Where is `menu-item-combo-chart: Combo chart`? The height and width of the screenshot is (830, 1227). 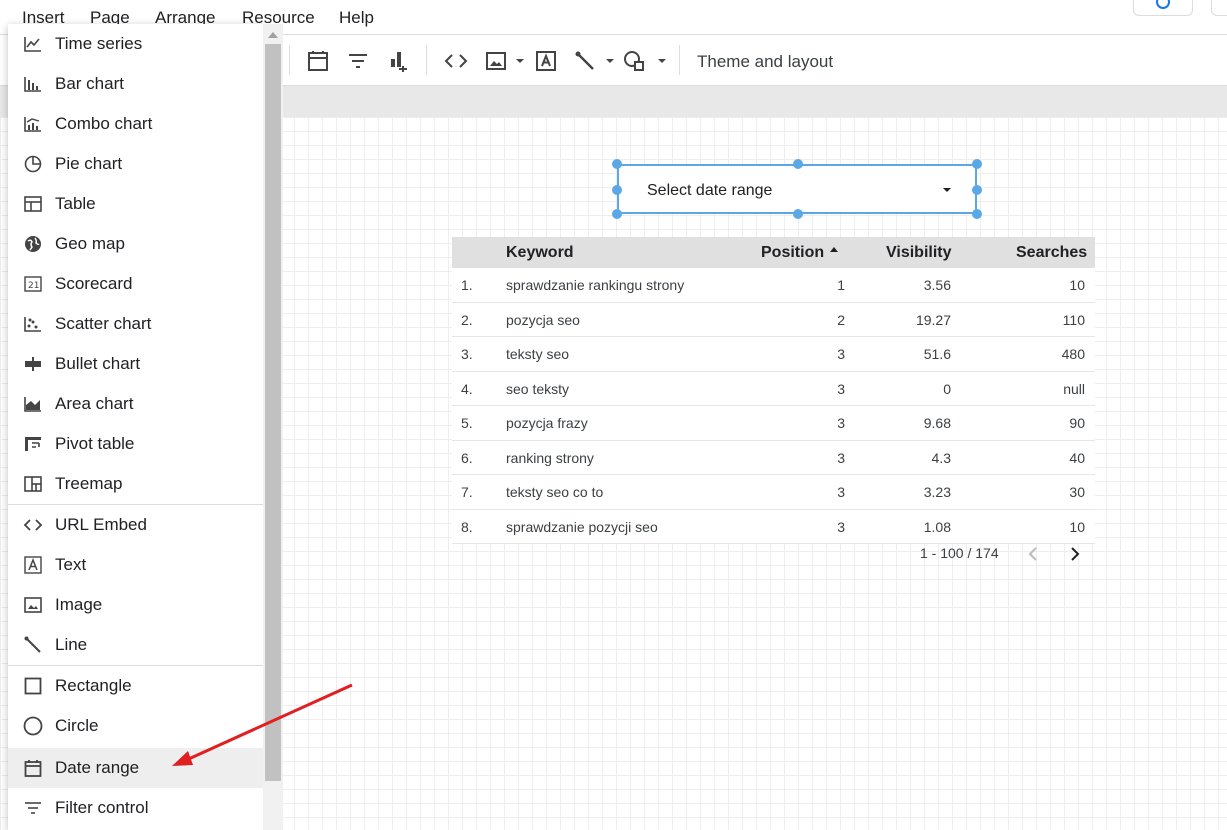
menu-item-combo-chart: Combo chart is located at coordinates (135, 124).